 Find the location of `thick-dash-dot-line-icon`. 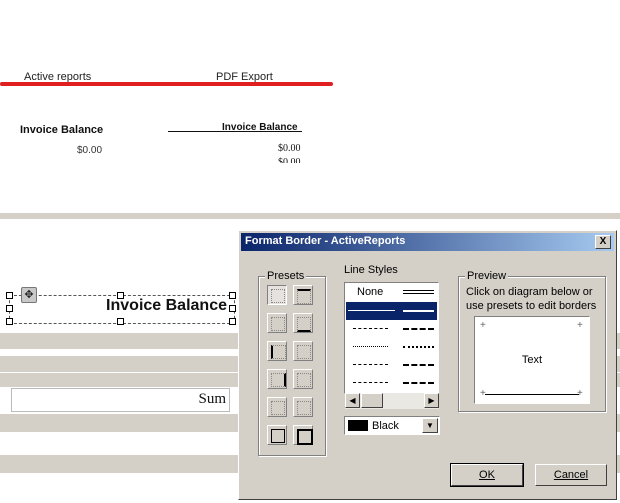

thick-dash-dot-line-icon is located at coordinates (418, 365).